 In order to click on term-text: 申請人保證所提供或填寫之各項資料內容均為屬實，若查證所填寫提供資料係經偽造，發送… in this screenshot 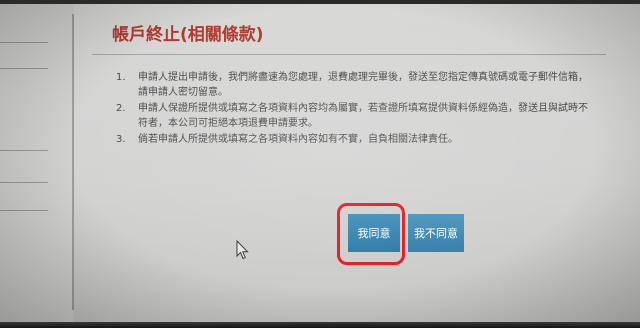, I will do `click(363, 116)`.